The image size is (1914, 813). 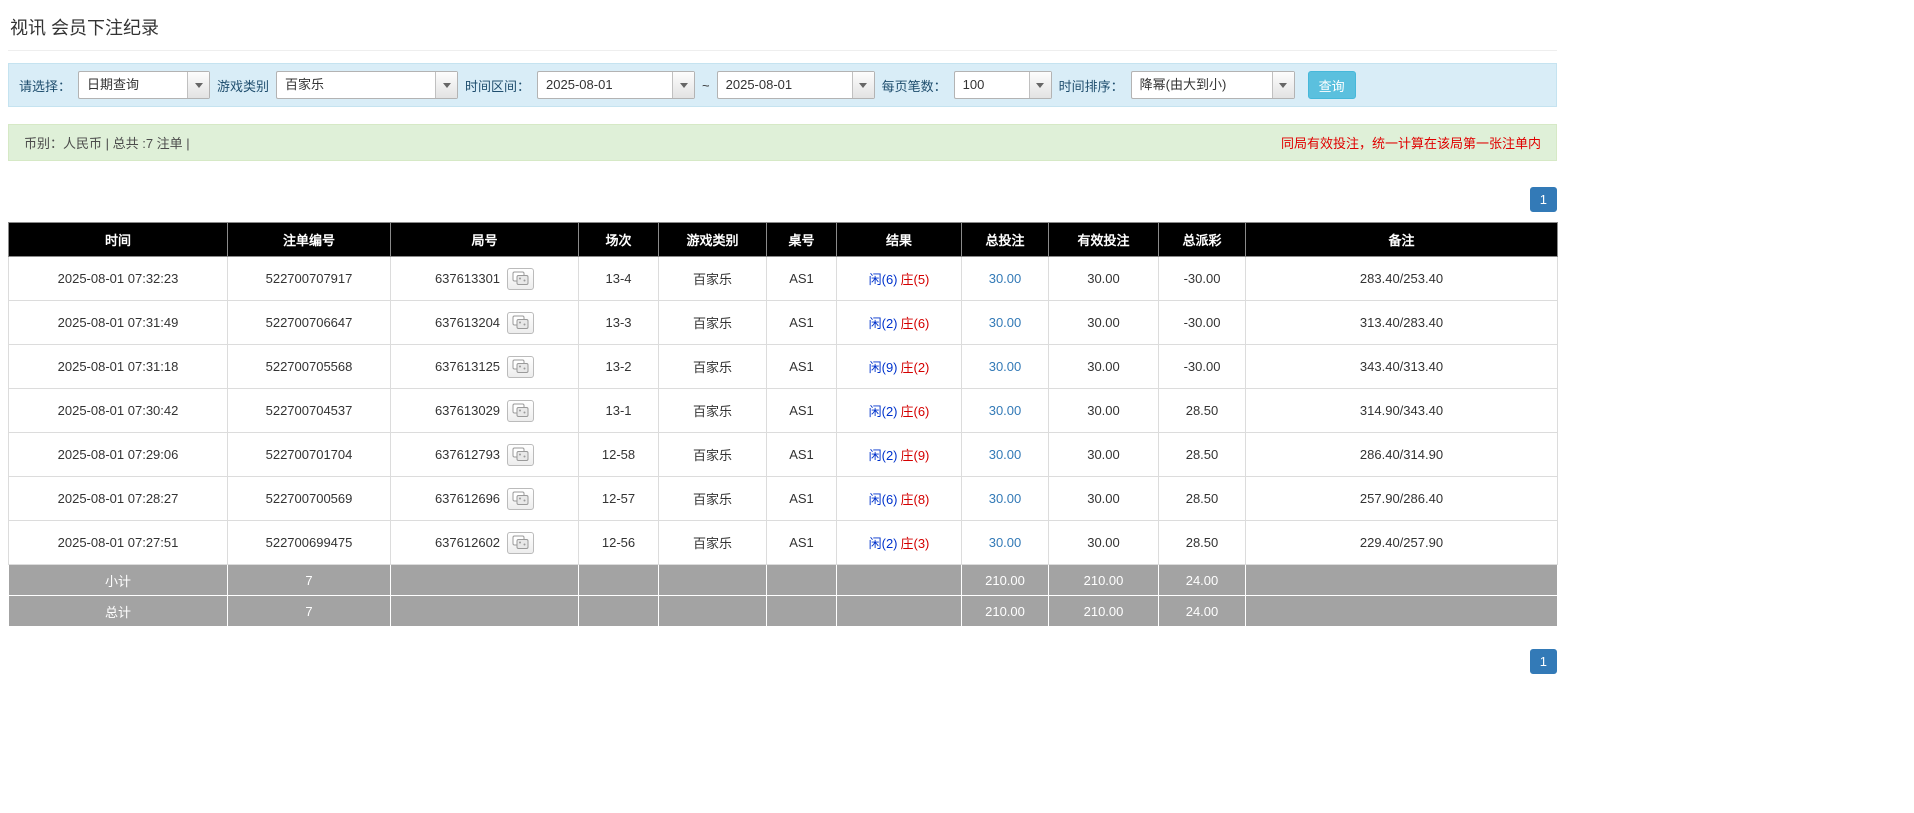 What do you see at coordinates (467, 454) in the screenshot?
I see `round-number: 637612793` at bounding box center [467, 454].